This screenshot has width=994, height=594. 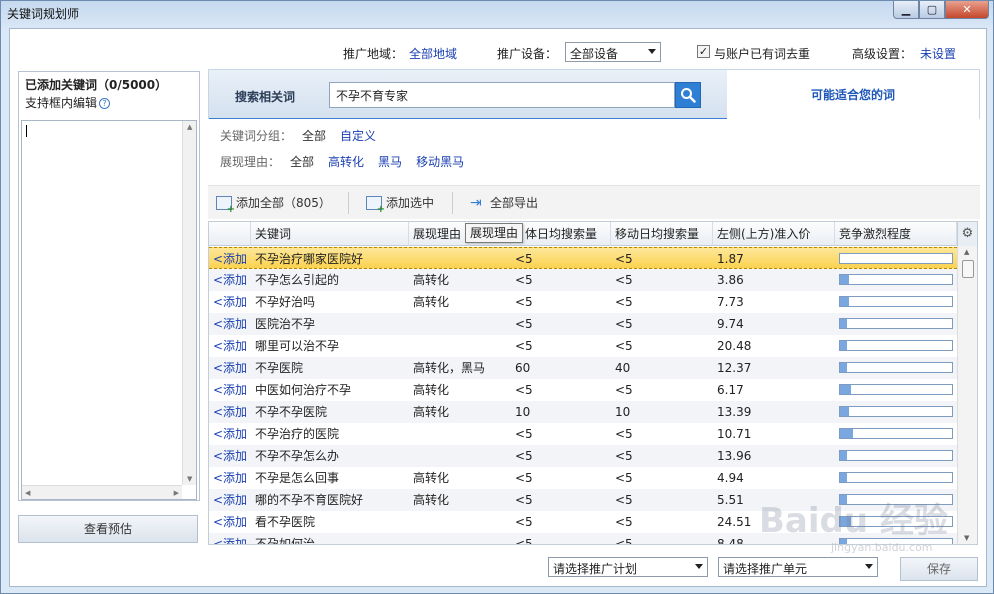 What do you see at coordinates (939, 569) in the screenshot?
I see `save-button: 保存` at bounding box center [939, 569].